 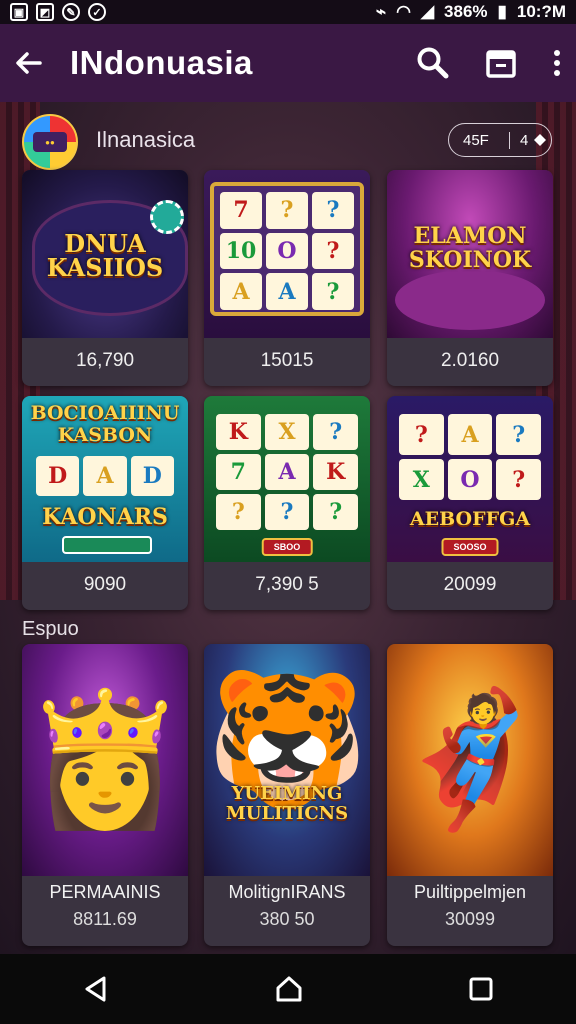 What do you see at coordinates (288, 63) in the screenshot?
I see `app-bar: INdonuasia` at bounding box center [288, 63].